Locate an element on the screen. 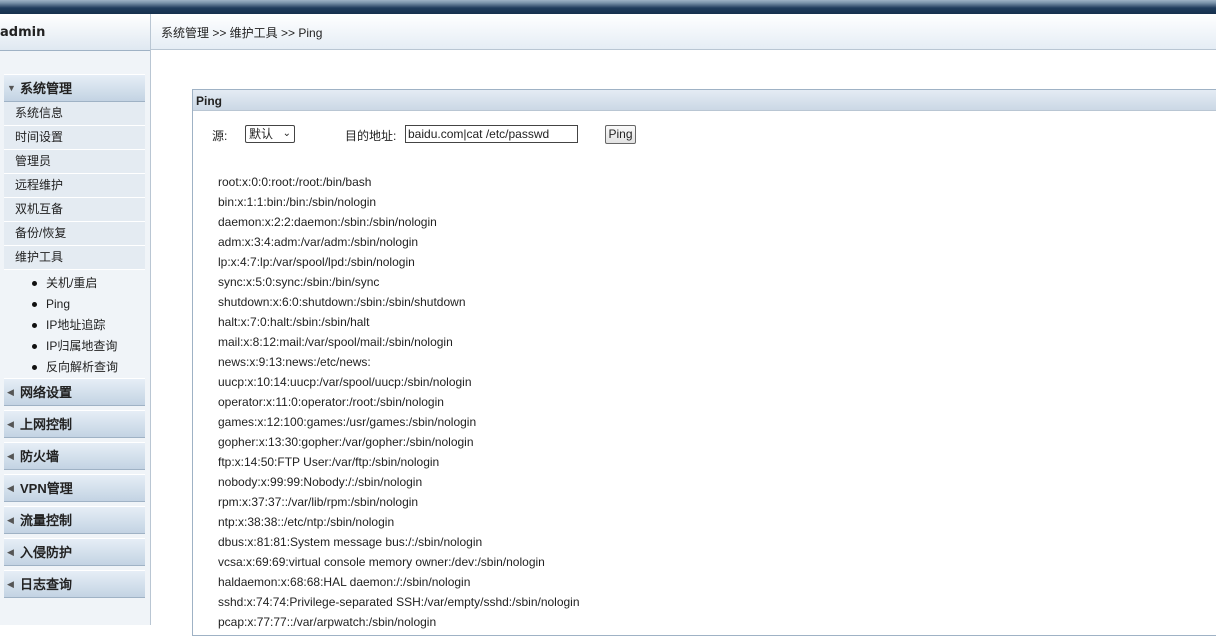  top-banner is located at coordinates (608, 7).